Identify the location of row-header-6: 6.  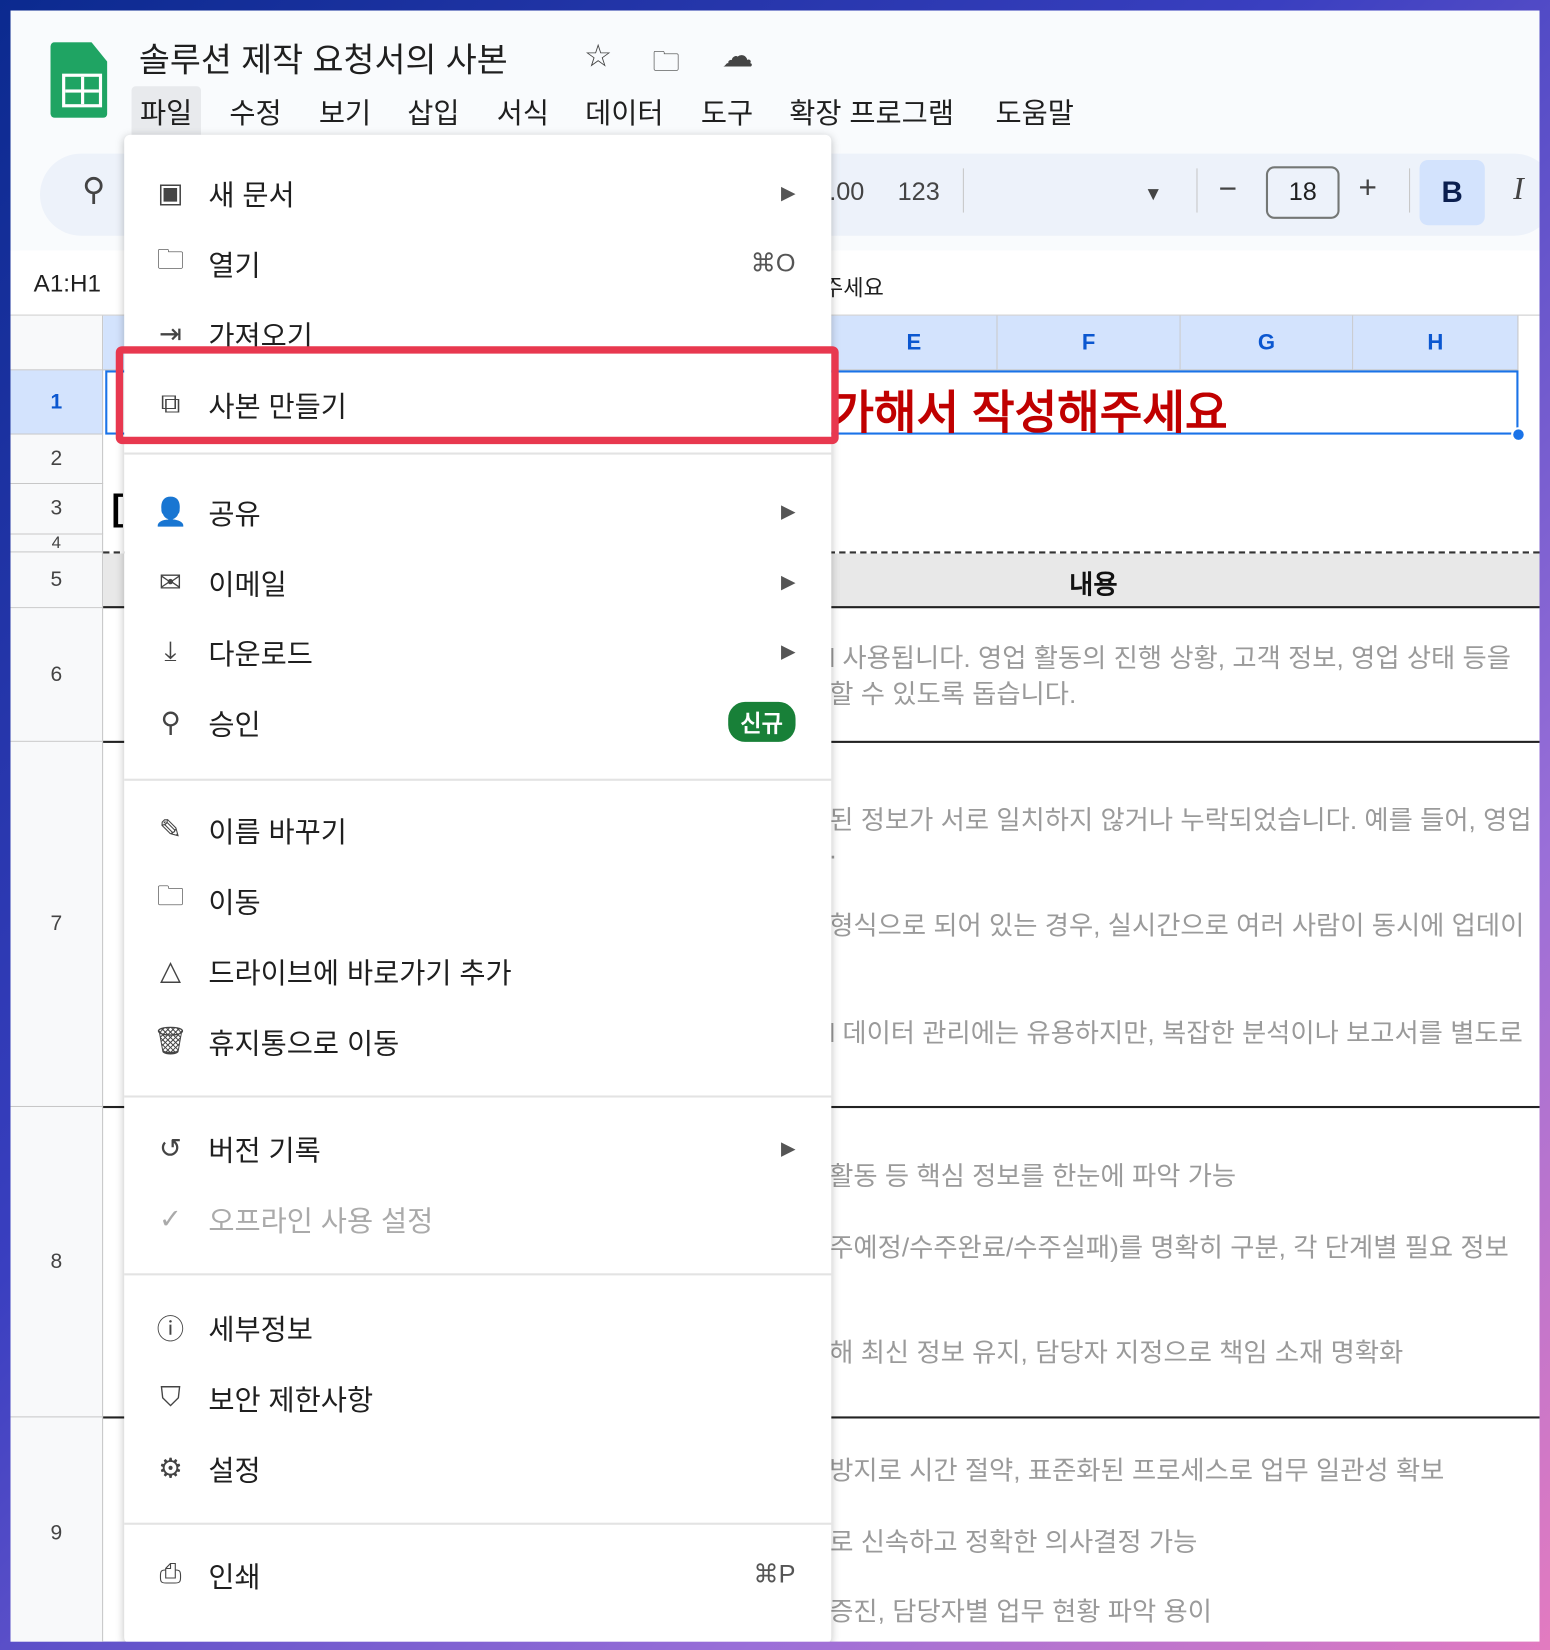
(57, 675).